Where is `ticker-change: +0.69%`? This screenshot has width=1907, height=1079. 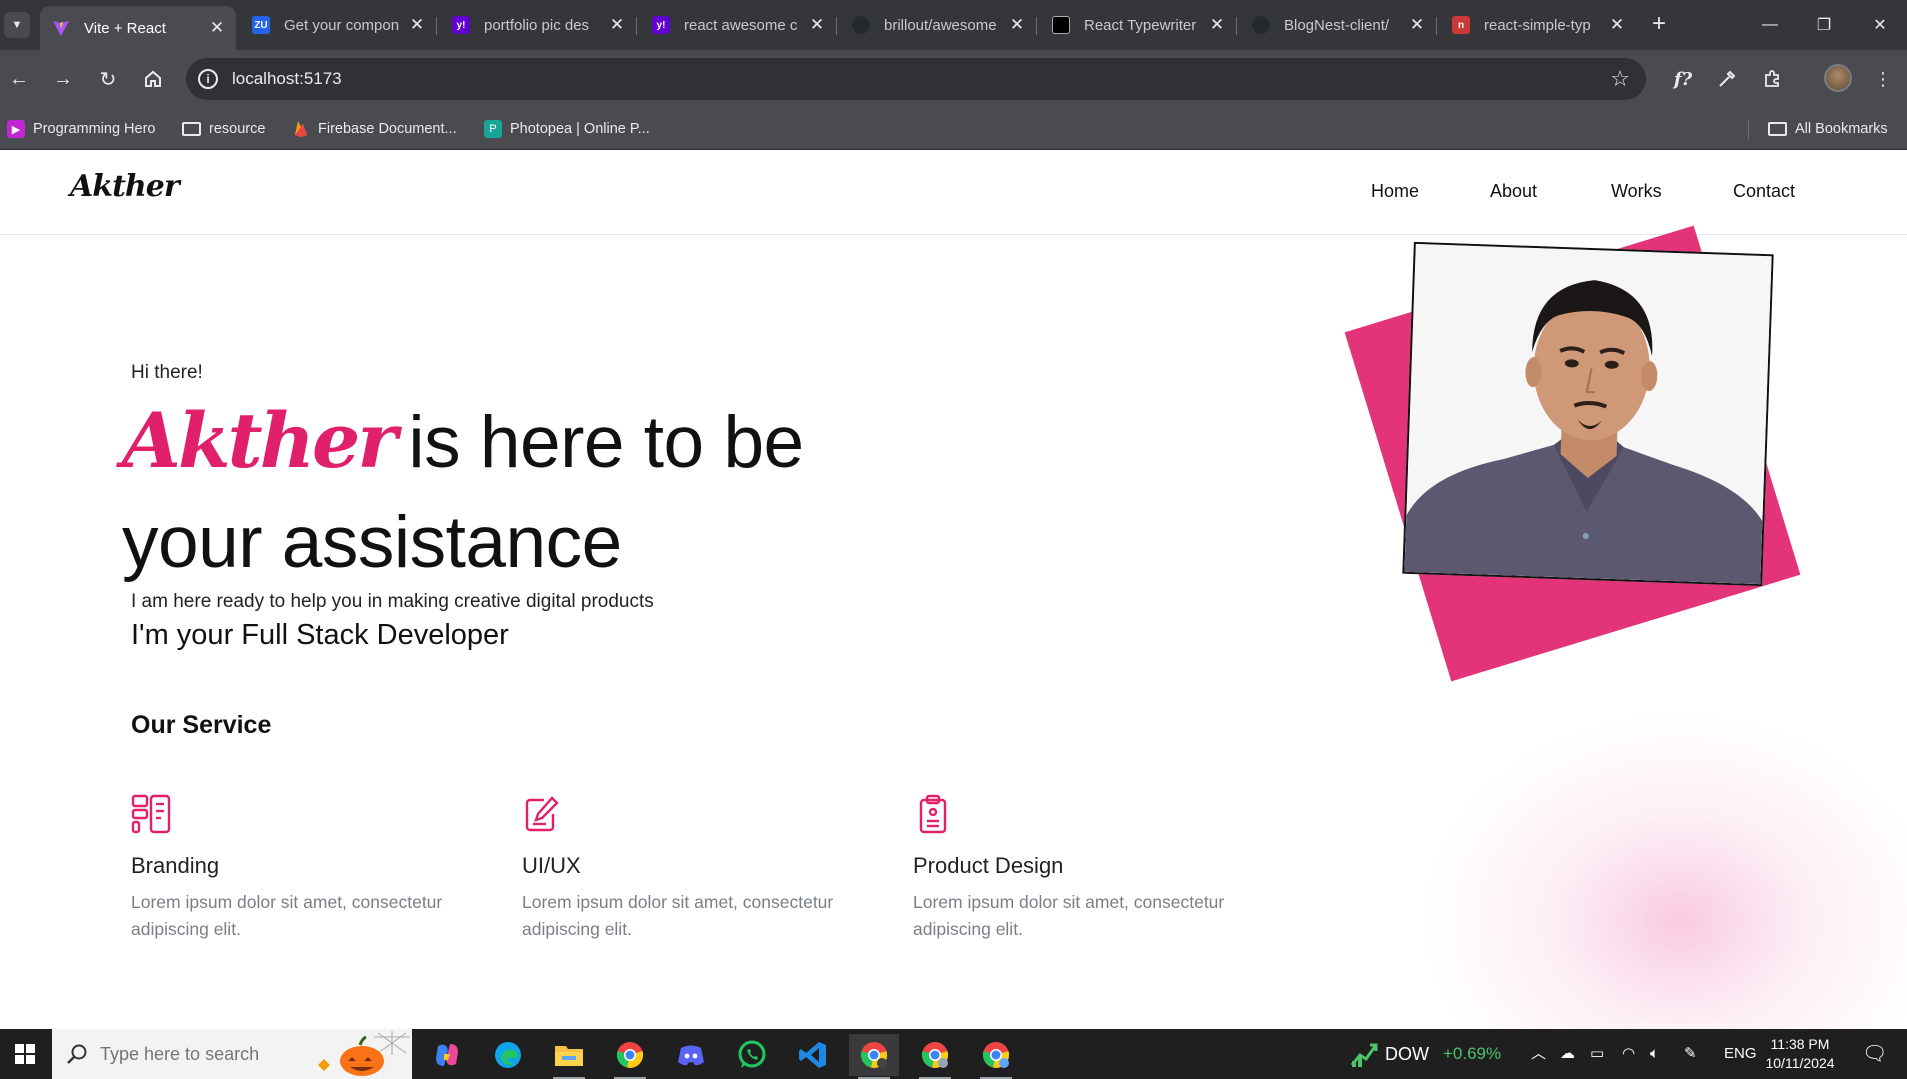
ticker-change: +0.69% is located at coordinates (1472, 1054).